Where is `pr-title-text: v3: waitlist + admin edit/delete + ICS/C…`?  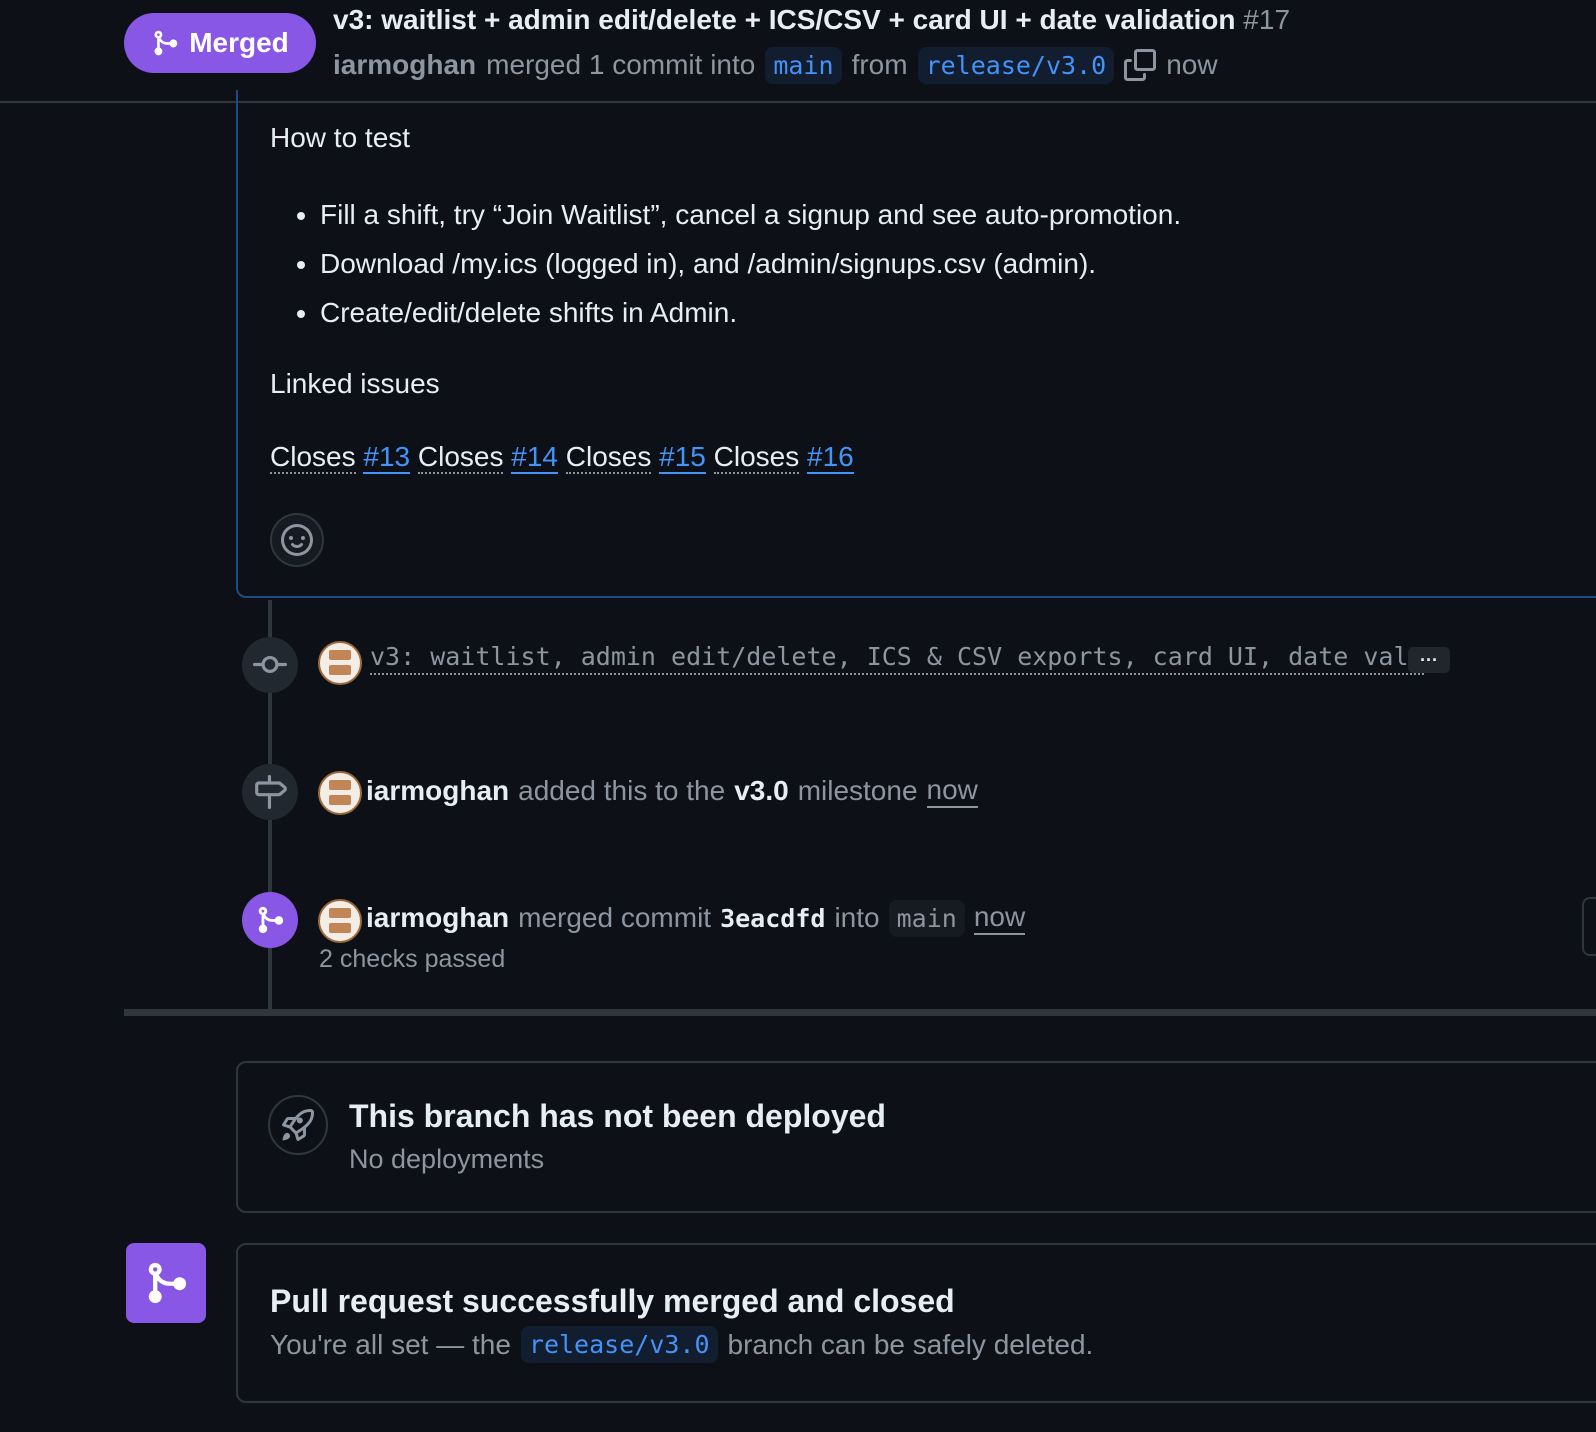 pr-title-text: v3: waitlist + admin edit/delete + ICS/C… is located at coordinates (784, 19).